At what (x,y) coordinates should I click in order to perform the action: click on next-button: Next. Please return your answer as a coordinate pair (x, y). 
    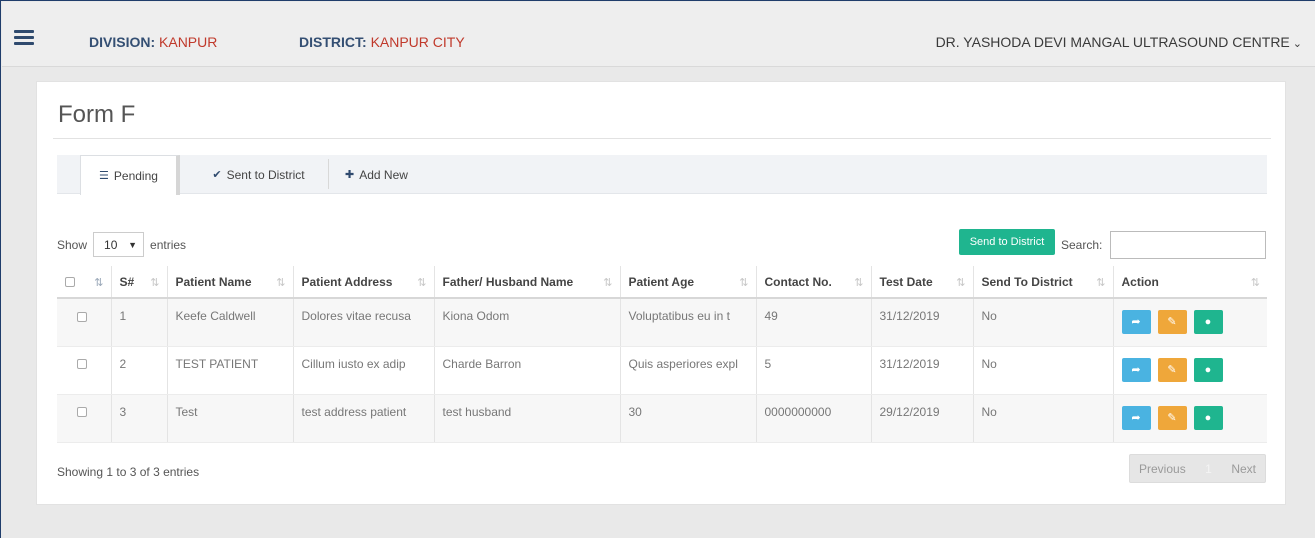
    Looking at the image, I should click on (1243, 469).